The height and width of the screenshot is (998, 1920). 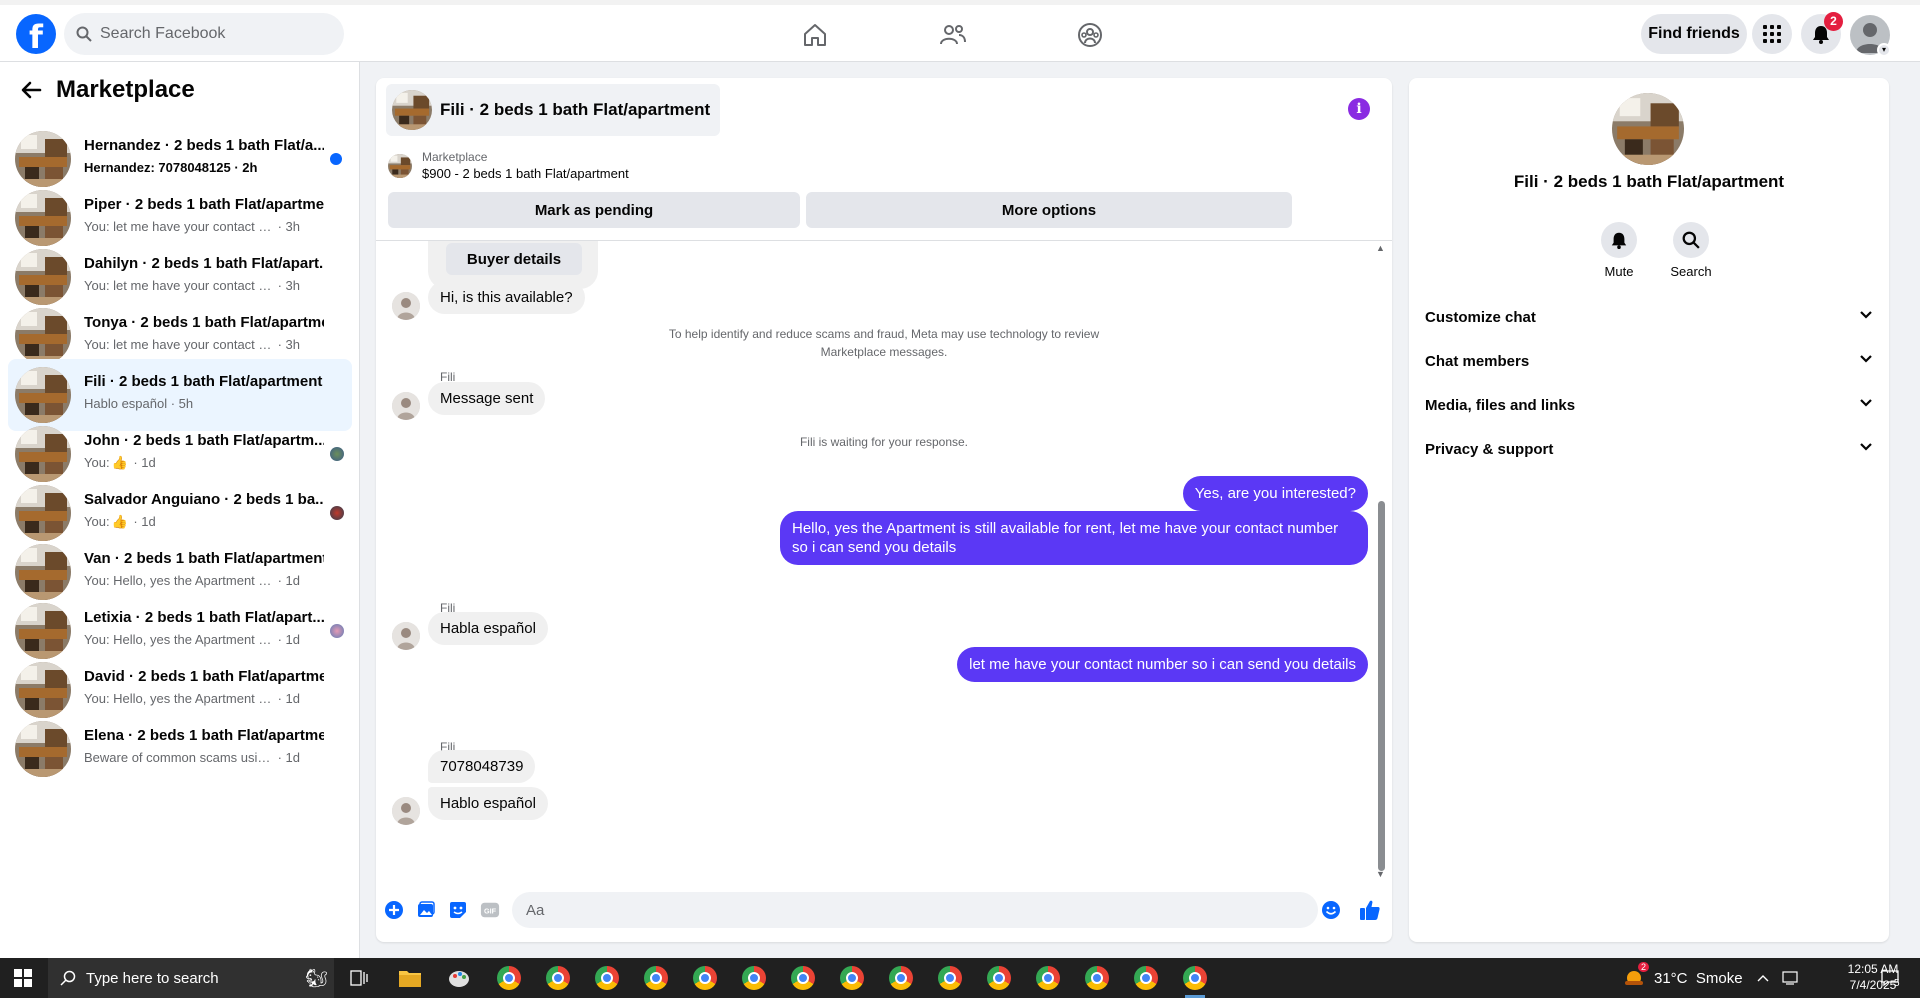 I want to click on notification-center-icon: 5, so click(x=1890, y=978).